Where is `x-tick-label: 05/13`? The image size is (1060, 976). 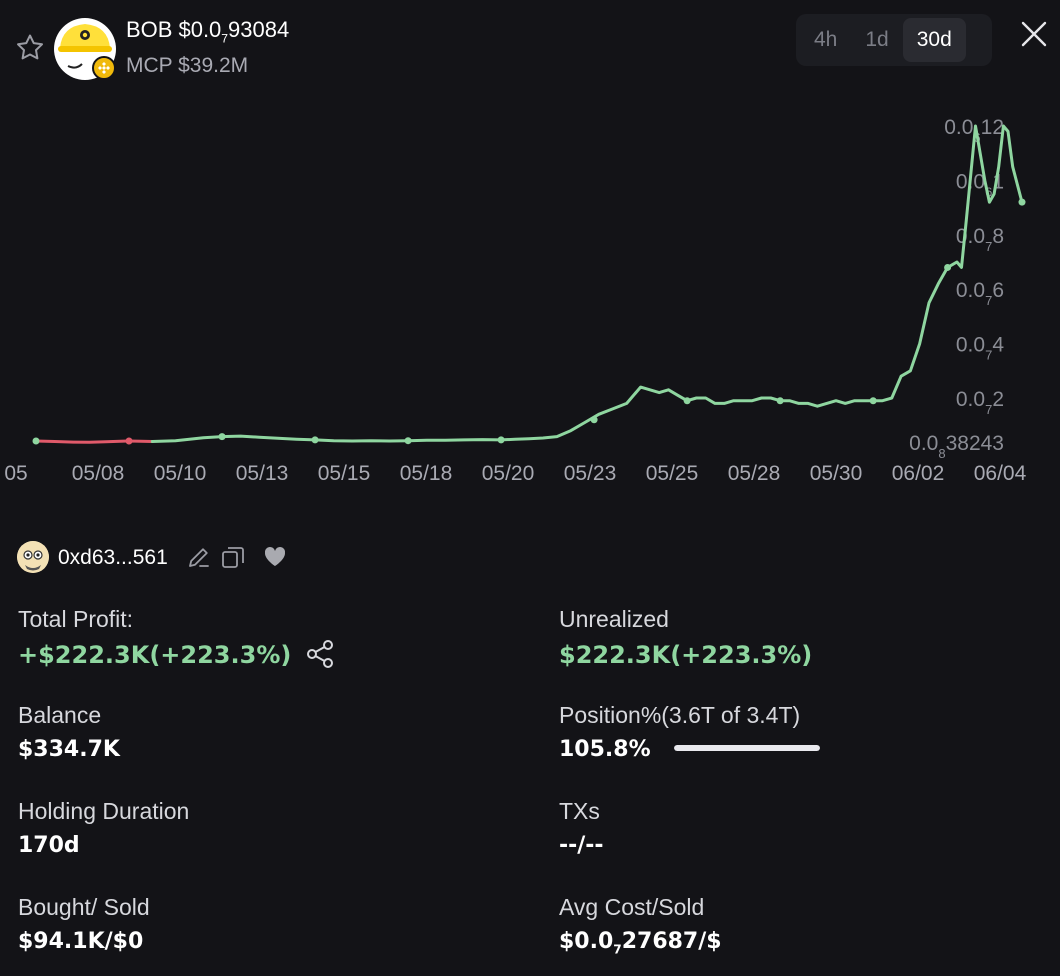 x-tick-label: 05/13 is located at coordinates (262, 473).